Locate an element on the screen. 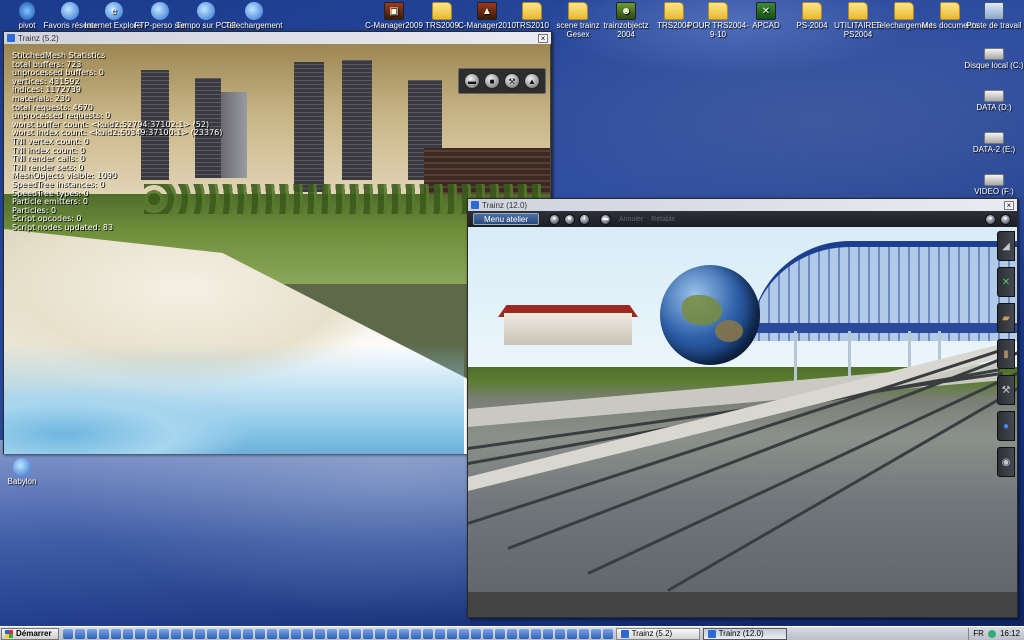  window-title: Trainz (5.2) is located at coordinates (38, 38).